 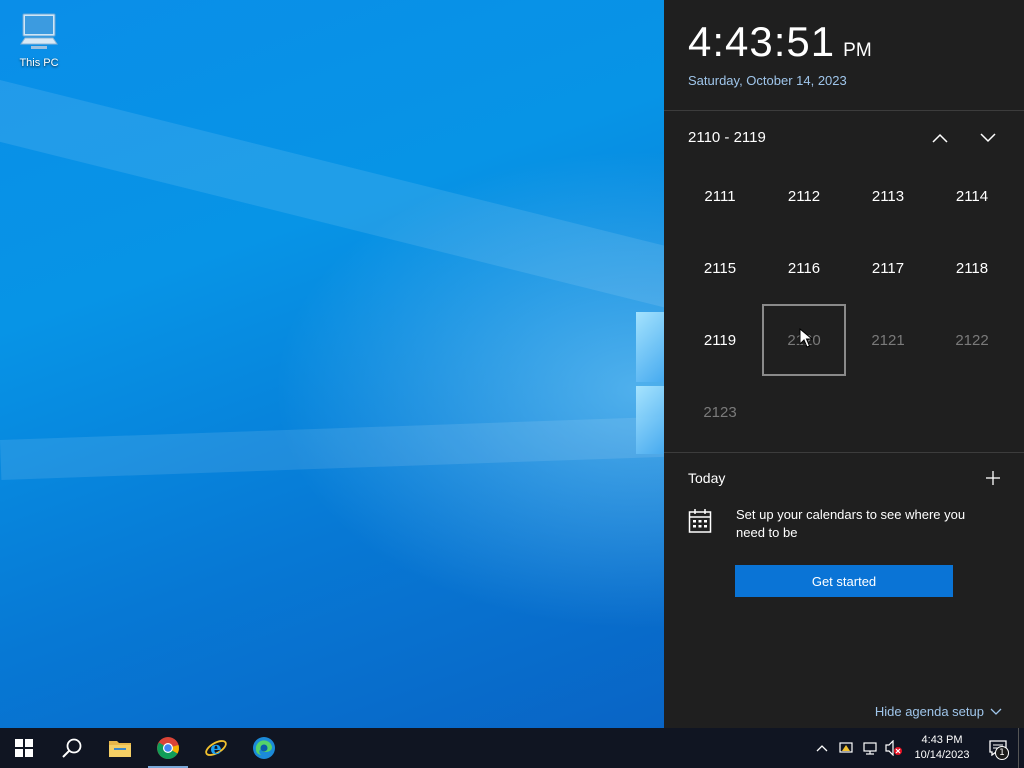 I want to click on taskbar-time: 4:43 PM, so click(x=942, y=740).